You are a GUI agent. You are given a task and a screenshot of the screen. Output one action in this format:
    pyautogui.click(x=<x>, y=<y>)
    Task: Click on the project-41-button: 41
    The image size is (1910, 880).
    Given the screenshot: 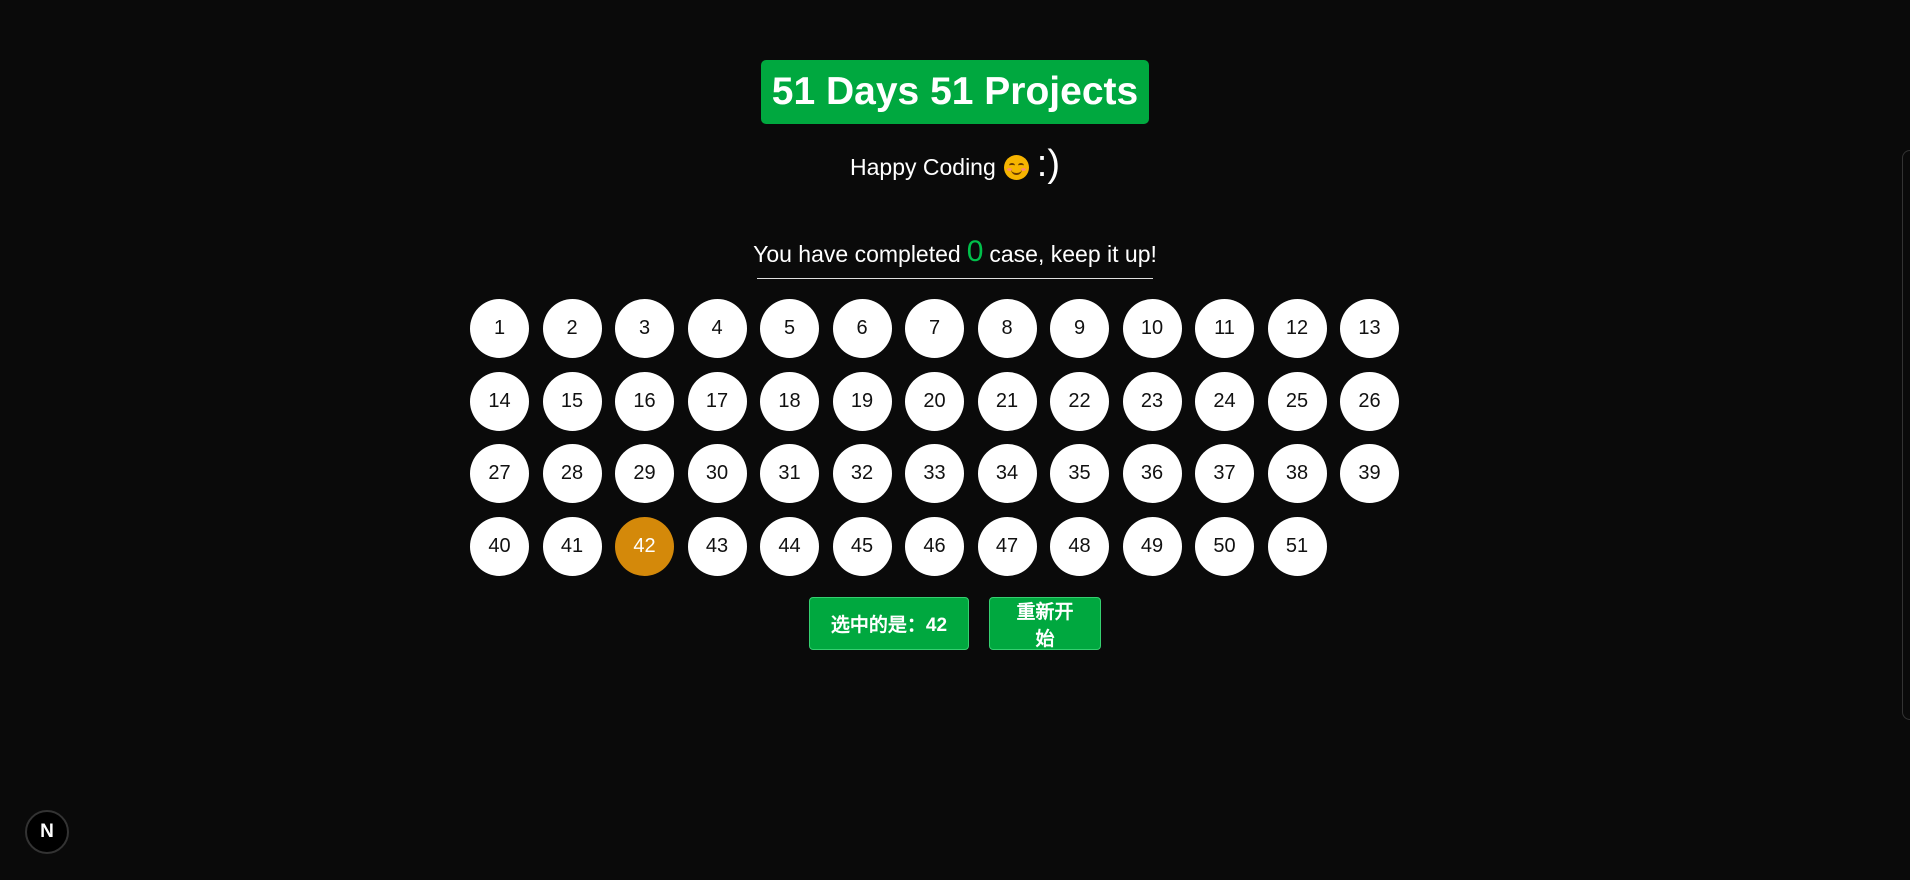 What is the action you would take?
    pyautogui.click(x=572, y=546)
    